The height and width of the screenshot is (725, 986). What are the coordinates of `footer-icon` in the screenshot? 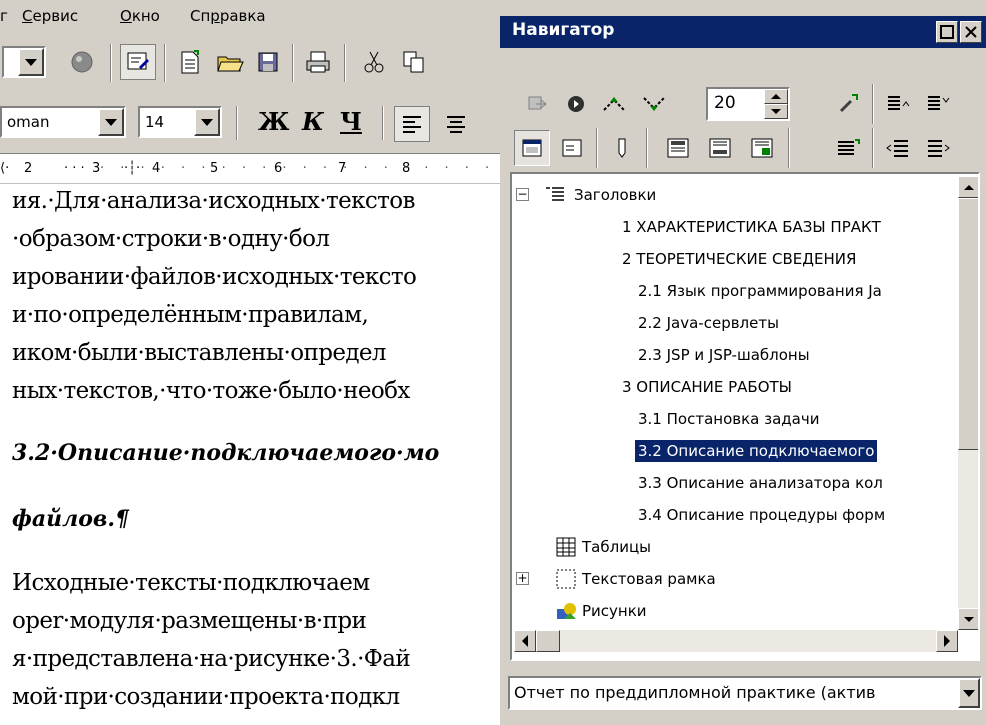 It's located at (720, 148).